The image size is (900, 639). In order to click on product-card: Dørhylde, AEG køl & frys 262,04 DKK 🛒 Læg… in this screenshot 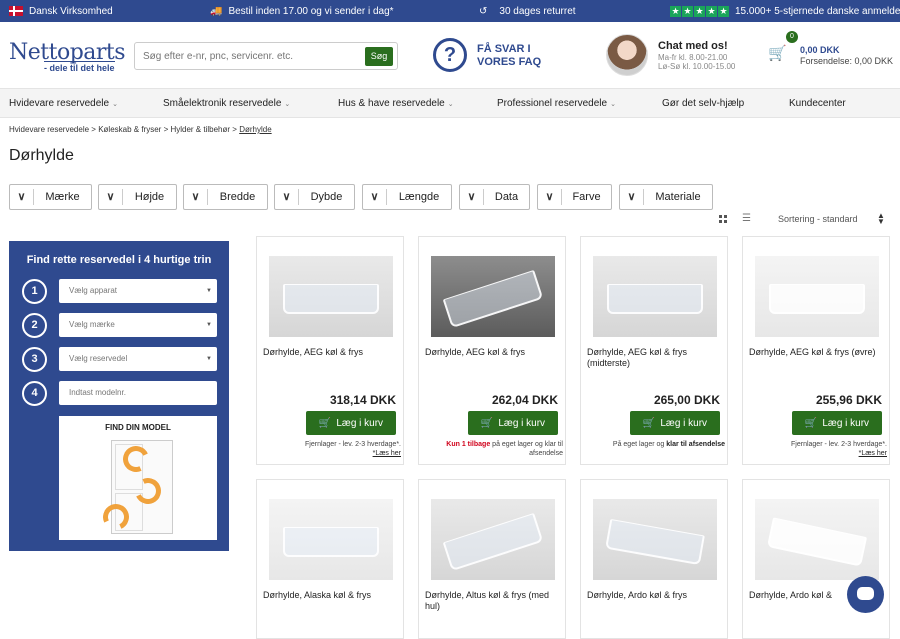, I will do `click(492, 350)`.